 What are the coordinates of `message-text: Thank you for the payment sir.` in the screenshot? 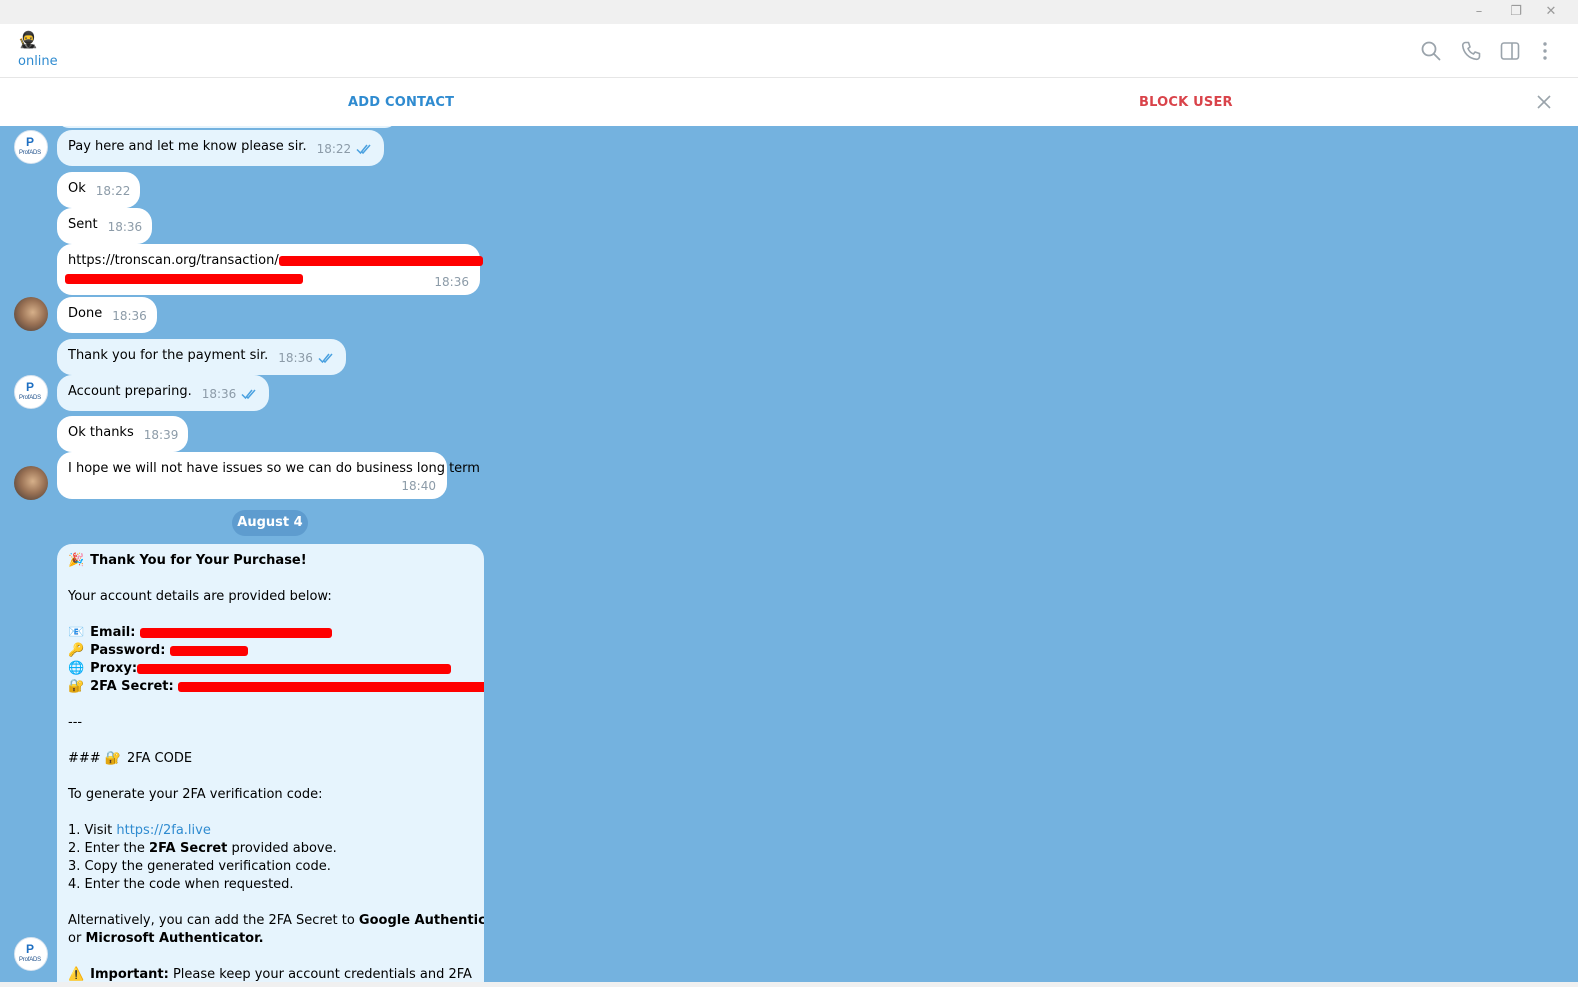 It's located at (168, 355).